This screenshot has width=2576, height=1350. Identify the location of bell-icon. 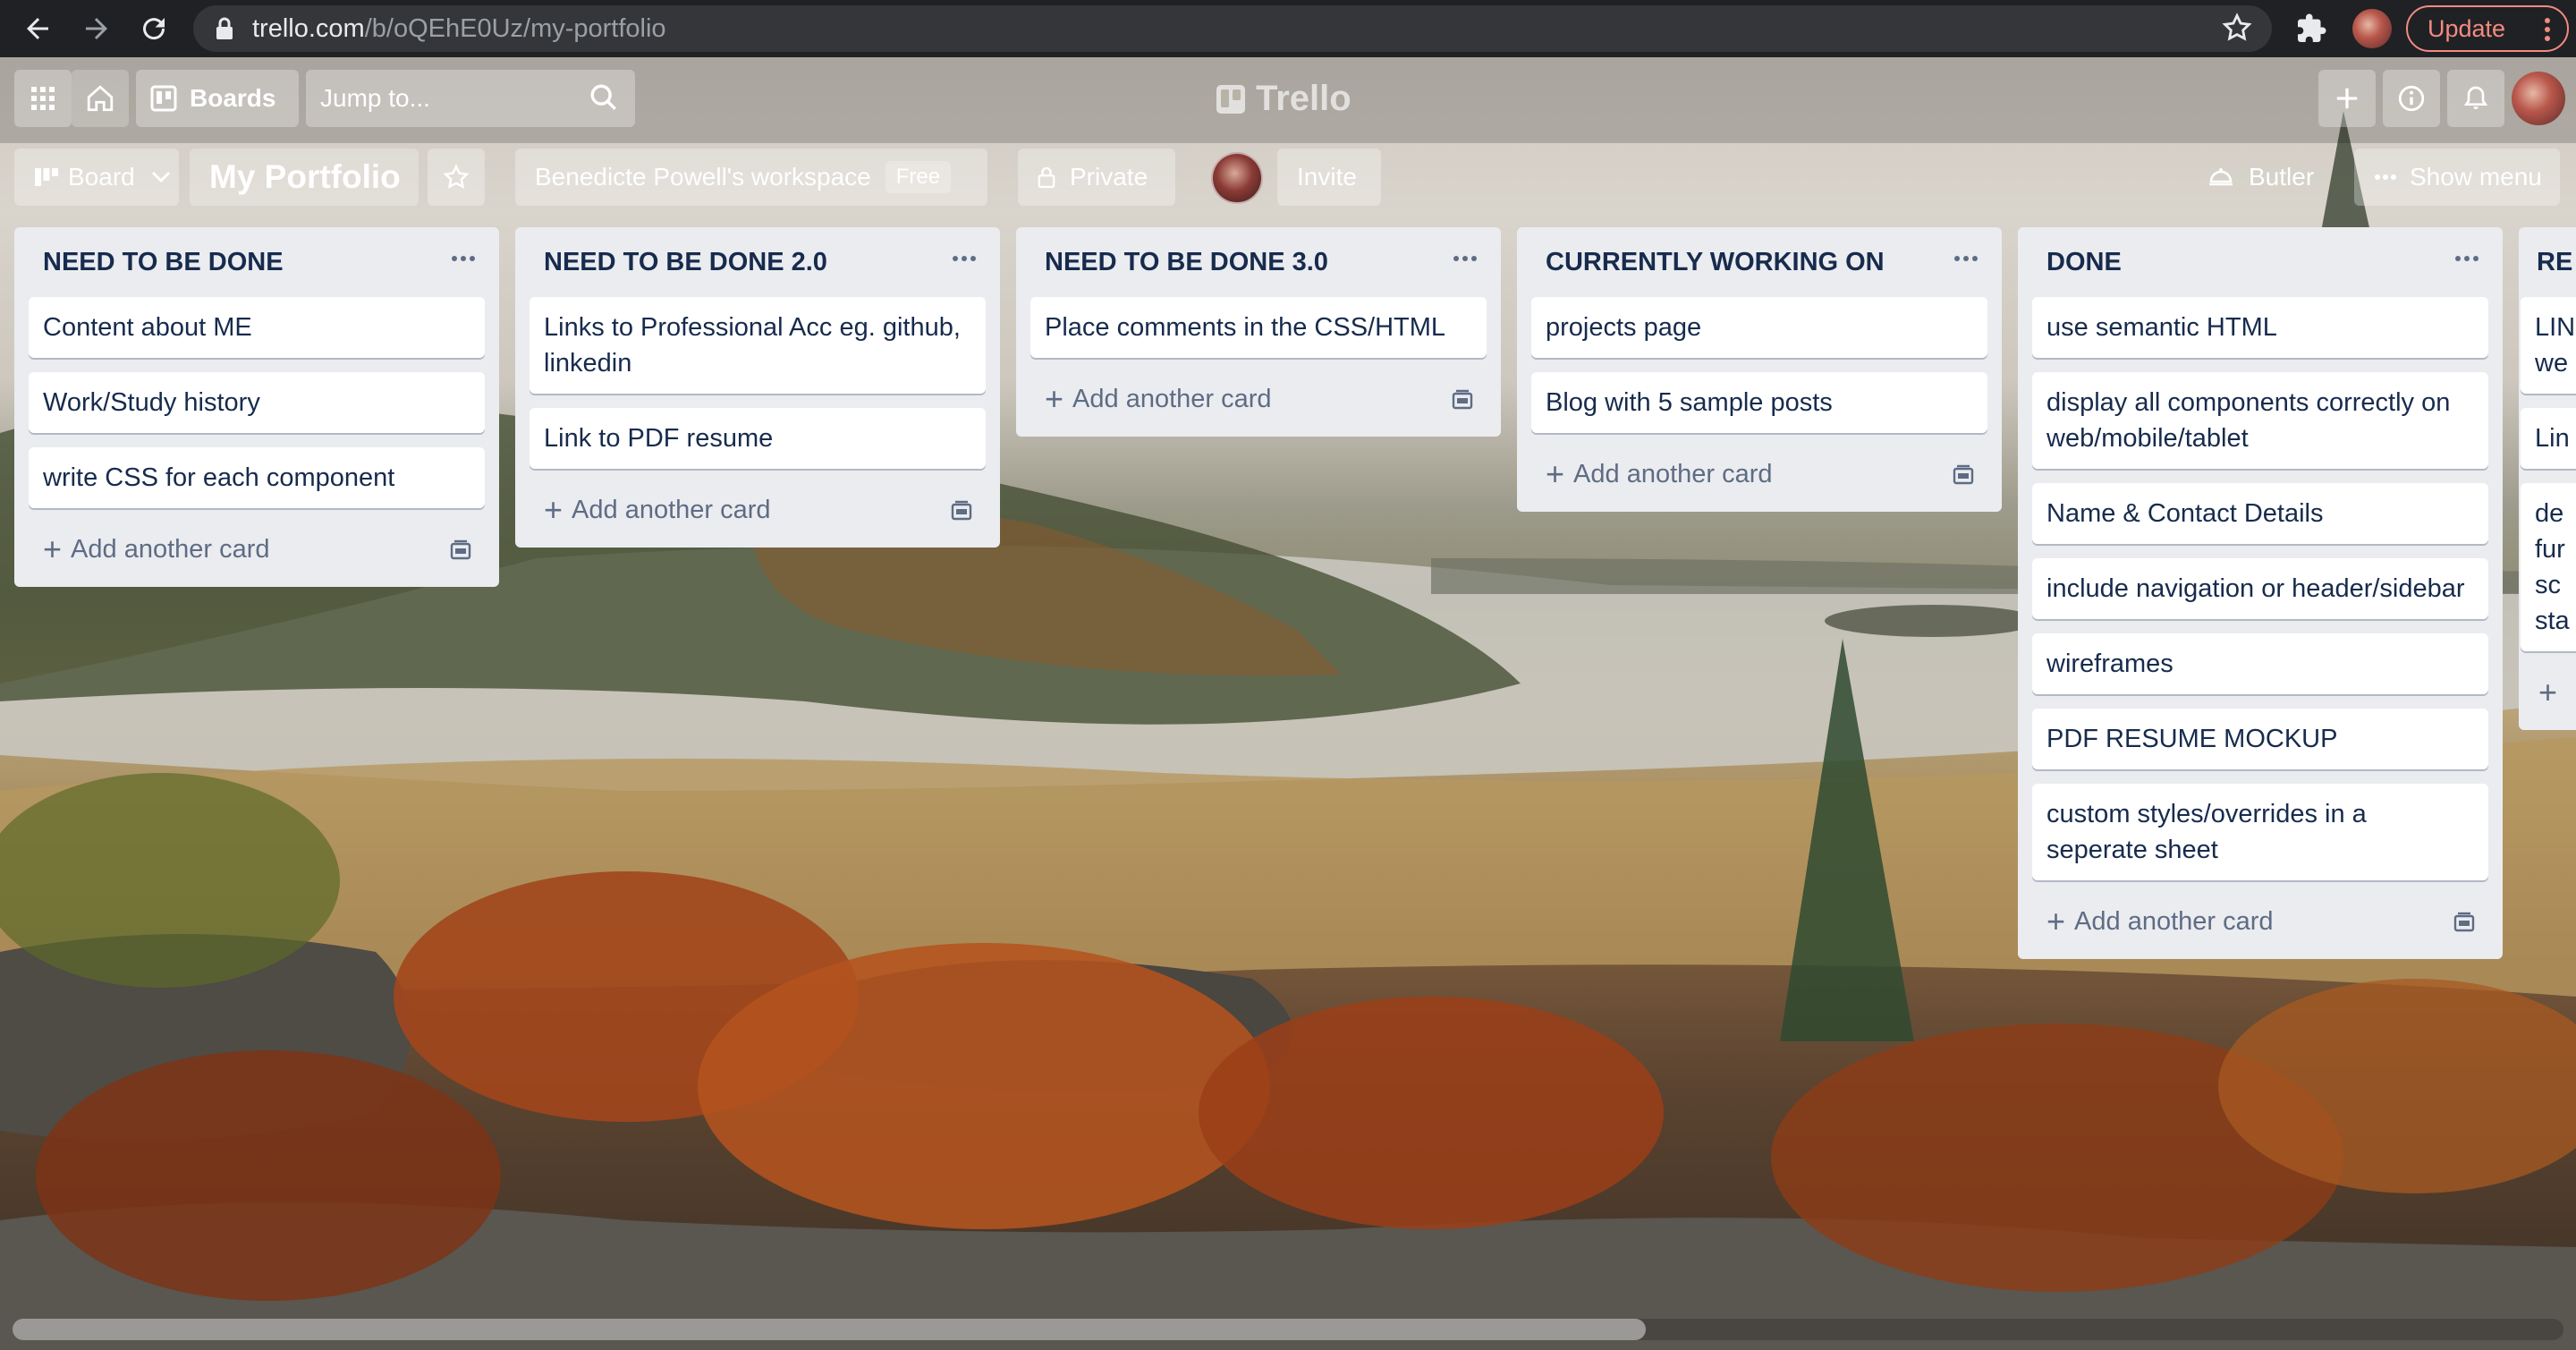
(2475, 98).